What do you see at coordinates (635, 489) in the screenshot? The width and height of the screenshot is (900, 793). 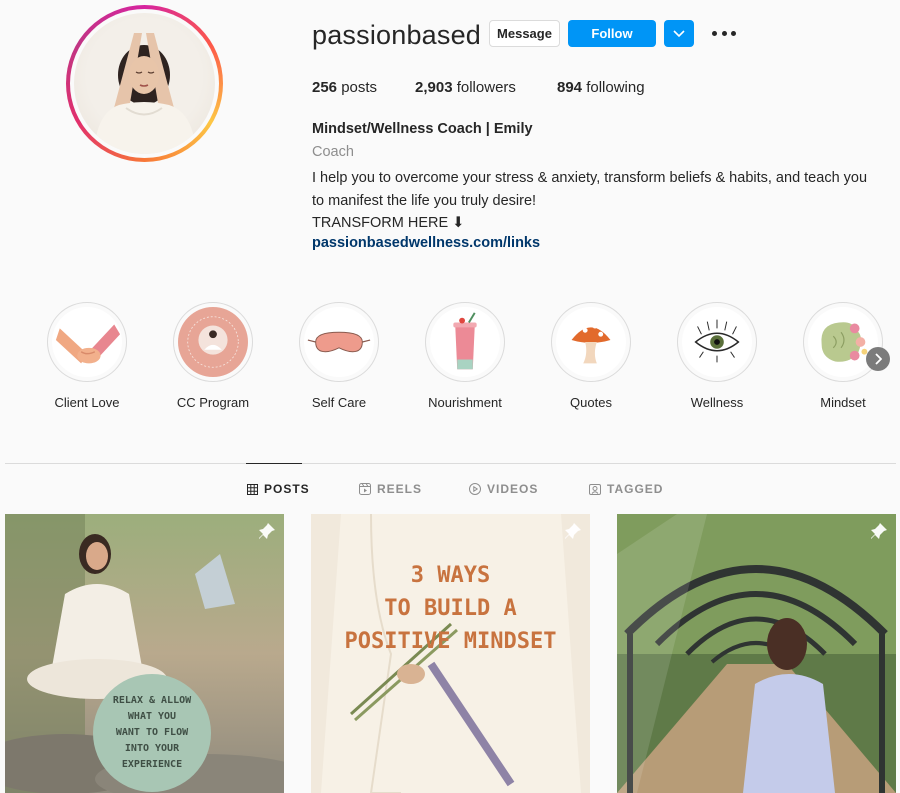 I see `tab-label: TAGGED` at bounding box center [635, 489].